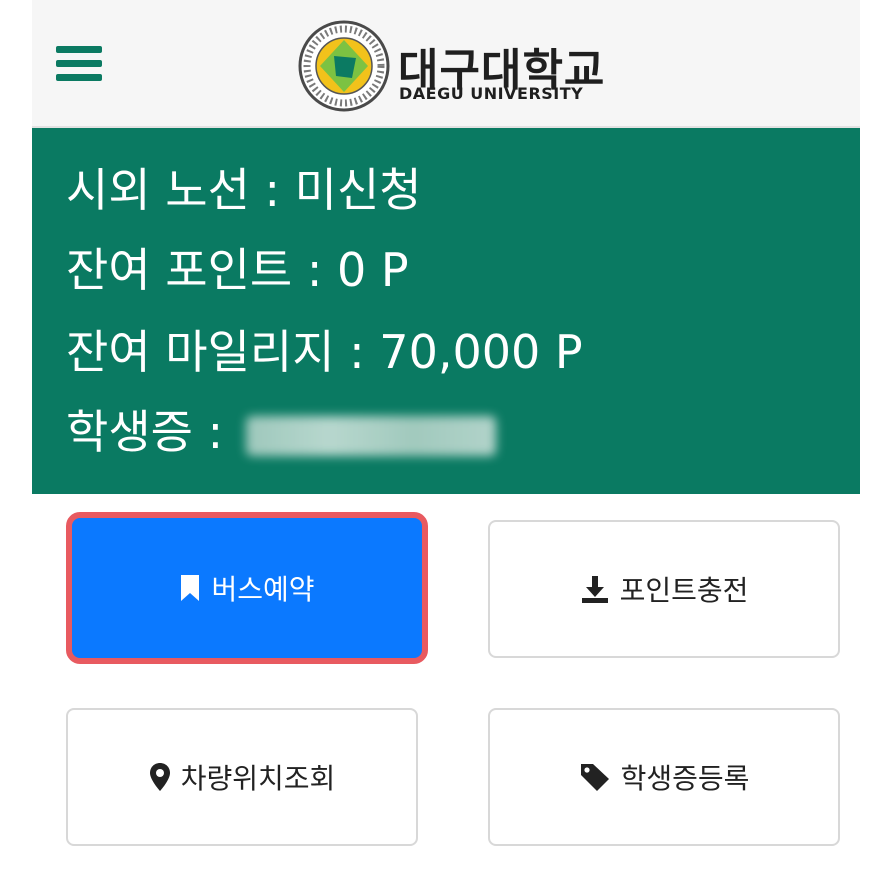  Describe the element at coordinates (223, 352) in the screenshot. I see `mileage-label: 잔여 마일리지 :` at that location.